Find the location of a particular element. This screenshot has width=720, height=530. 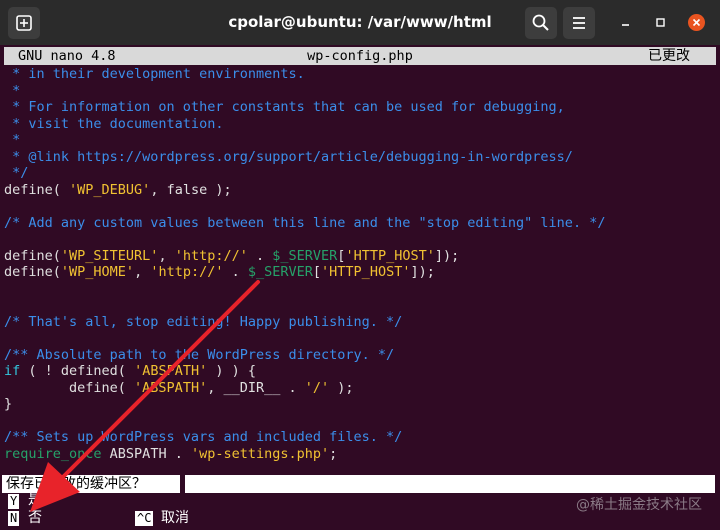

code-line: define( 'WP_DEBUG', false ); is located at coordinates (304, 190).